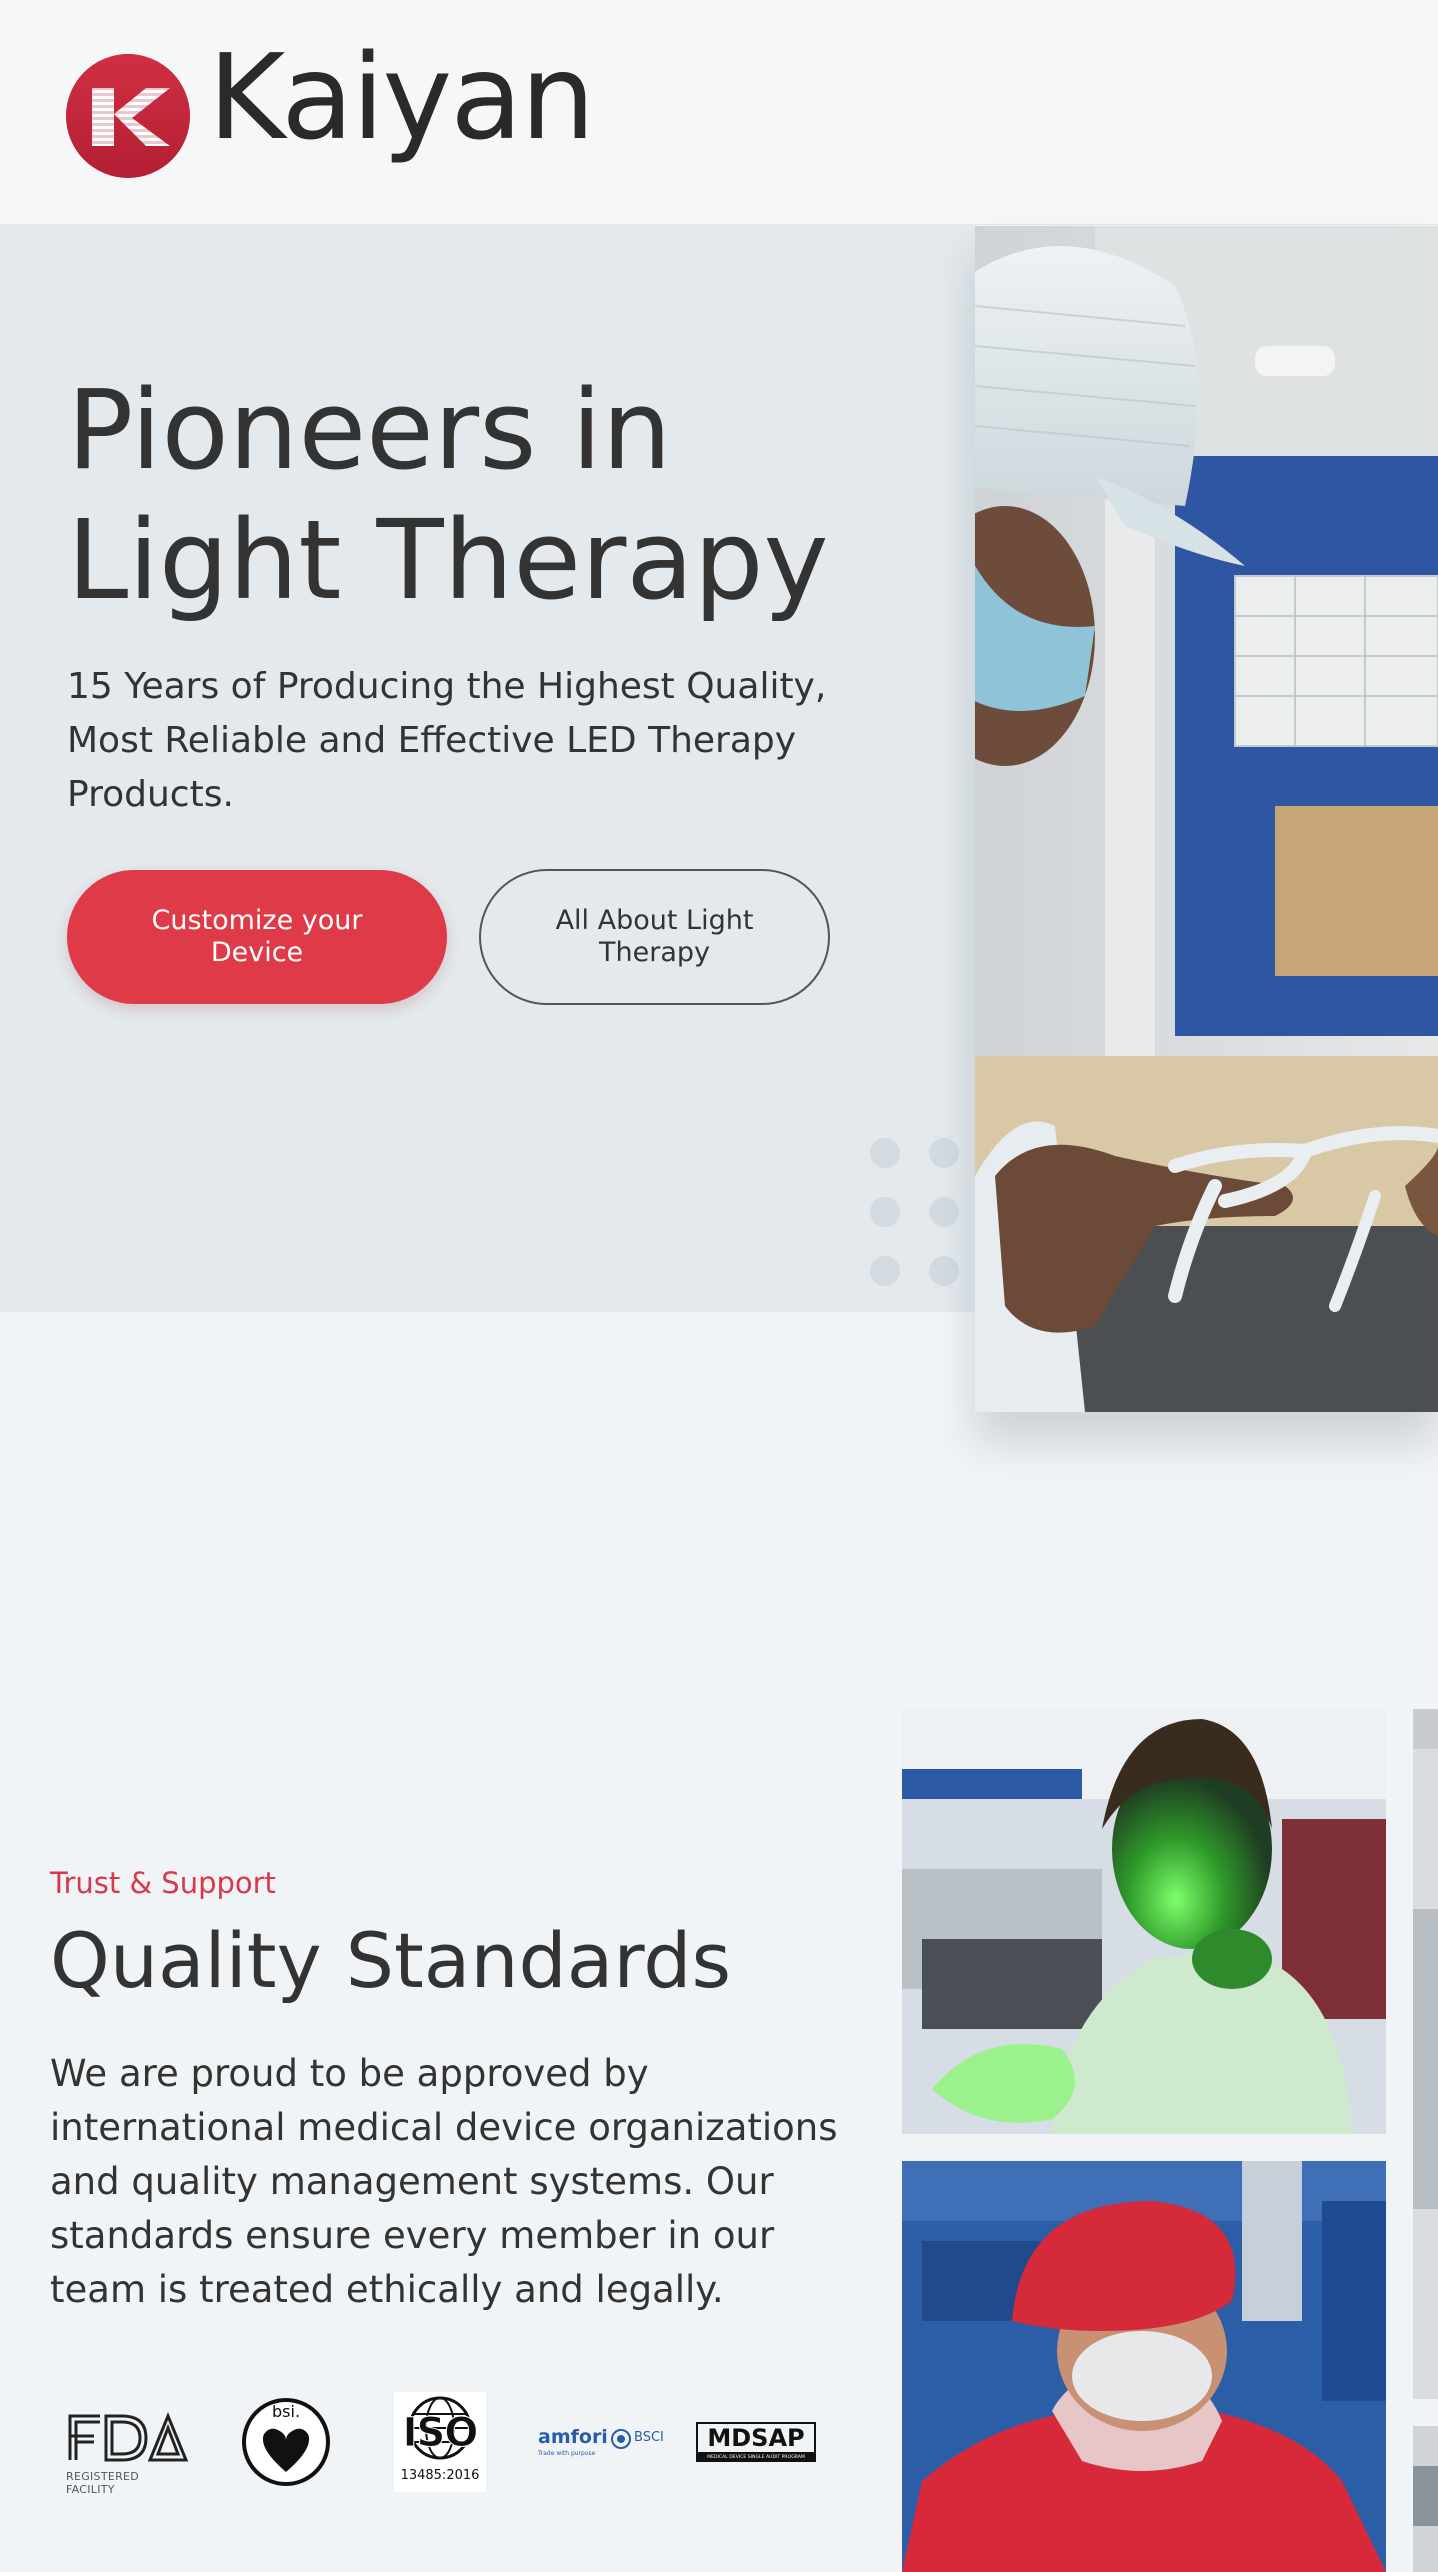  What do you see at coordinates (654, 937) in the screenshot?
I see `light-therapy-button: All About Light Therapy` at bounding box center [654, 937].